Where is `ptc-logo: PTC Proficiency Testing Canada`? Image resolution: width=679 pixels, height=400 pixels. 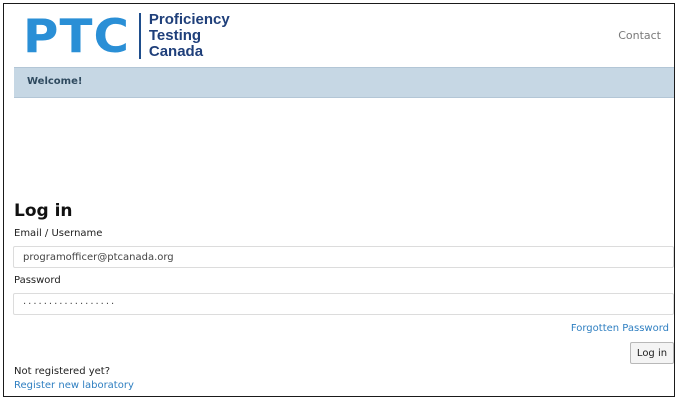 ptc-logo: PTC Proficiency Testing Canada is located at coordinates (126, 36).